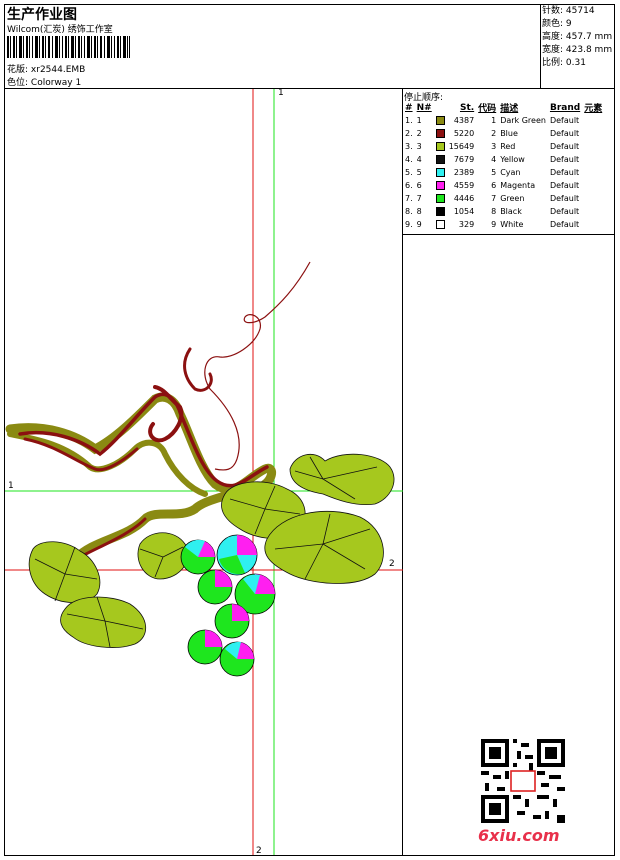 Image resolution: width=620 pixels, height=860 pixels. What do you see at coordinates (281, 93) in the screenshot?
I see `guide-label-top: 1` at bounding box center [281, 93].